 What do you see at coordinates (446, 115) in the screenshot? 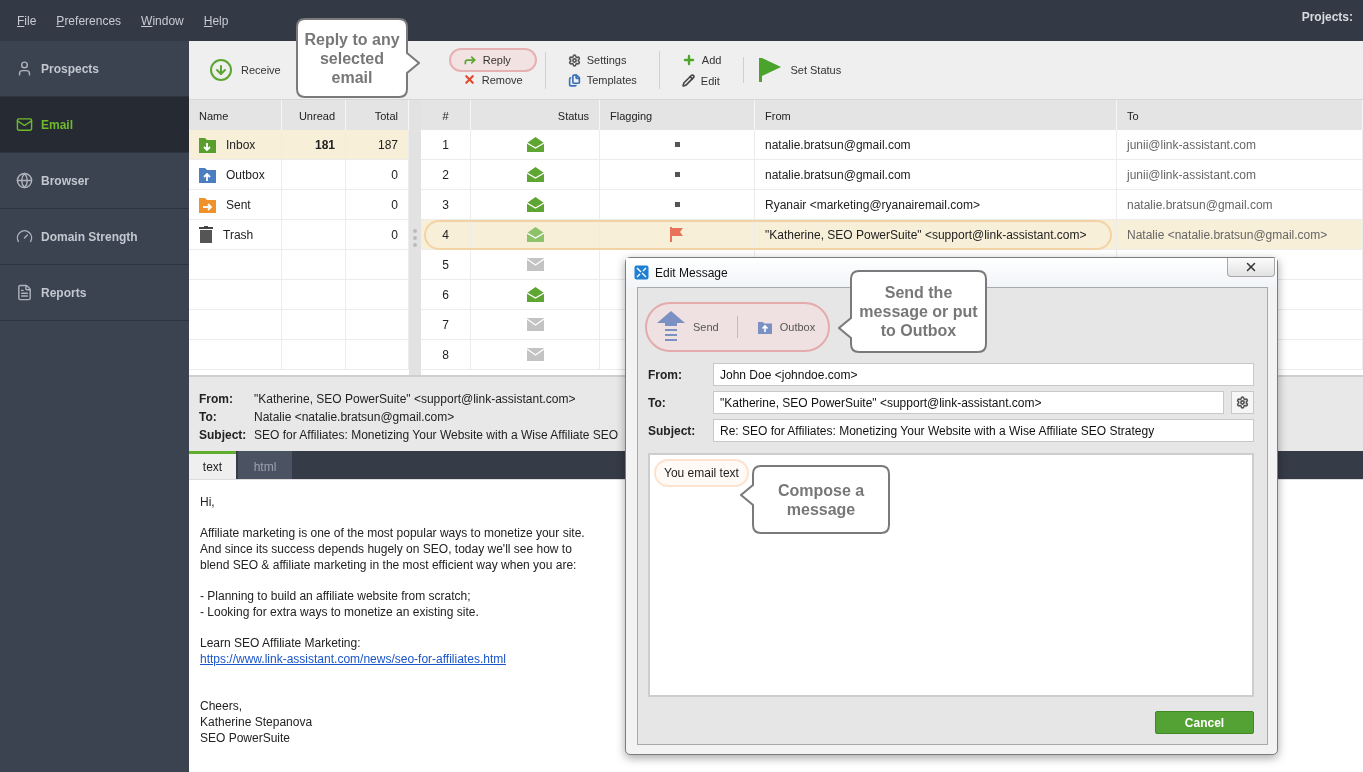
I see `column-header: #` at bounding box center [446, 115].